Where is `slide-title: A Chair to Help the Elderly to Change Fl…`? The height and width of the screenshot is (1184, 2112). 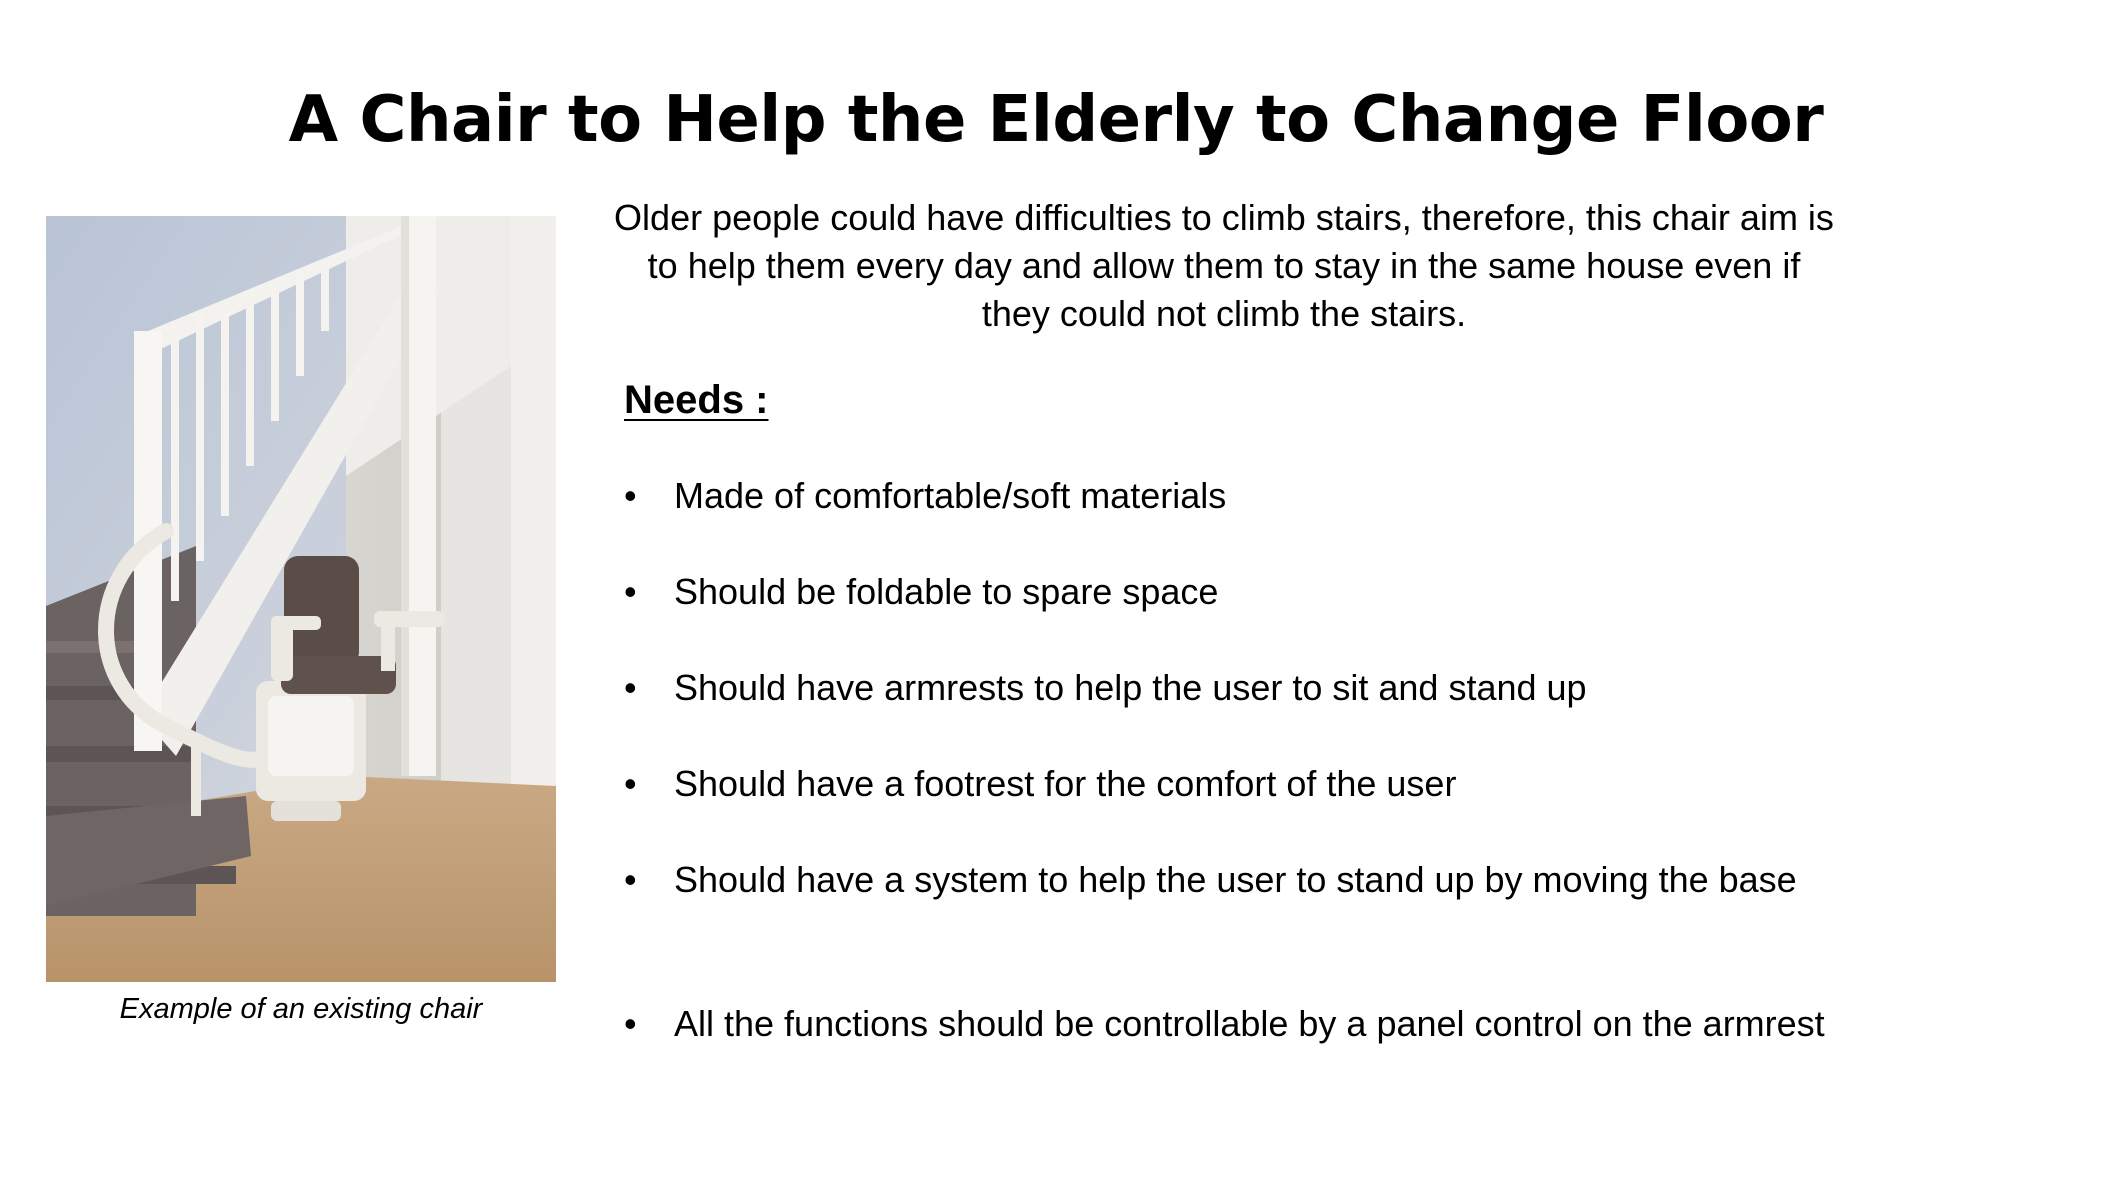 slide-title: A Chair to Help the Elderly to Change Fl… is located at coordinates (1056, 120).